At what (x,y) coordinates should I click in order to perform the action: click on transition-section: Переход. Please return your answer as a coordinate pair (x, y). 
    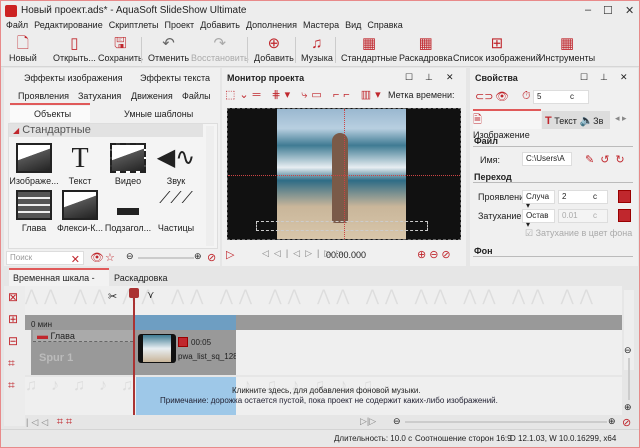
    Looking at the image, I should click on (493, 177).